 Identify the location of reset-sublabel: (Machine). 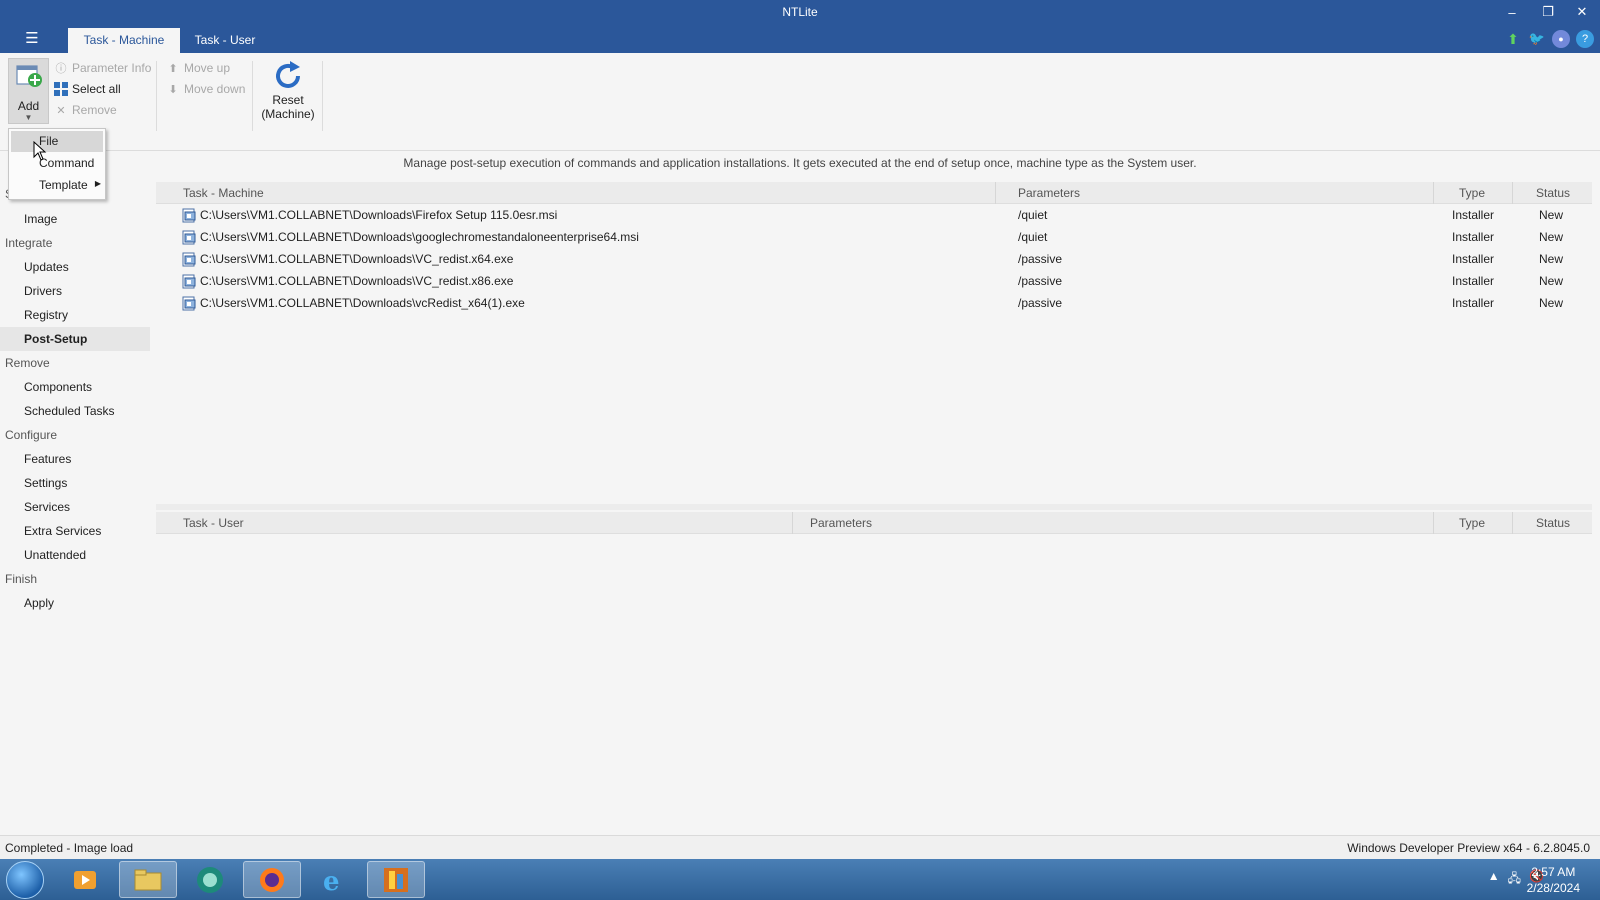
(288, 114).